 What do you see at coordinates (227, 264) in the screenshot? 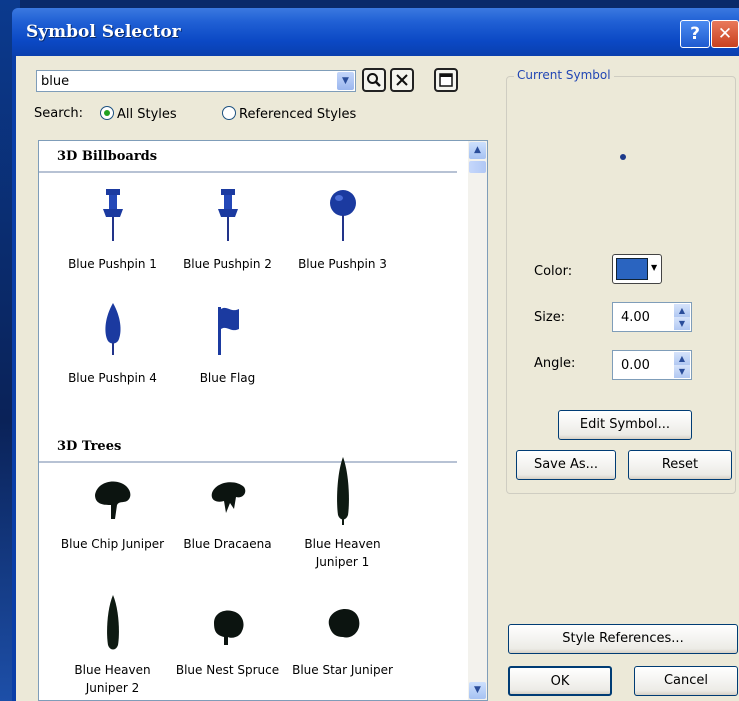
I see `symbol-label: Blue Pushpin 2` at bounding box center [227, 264].